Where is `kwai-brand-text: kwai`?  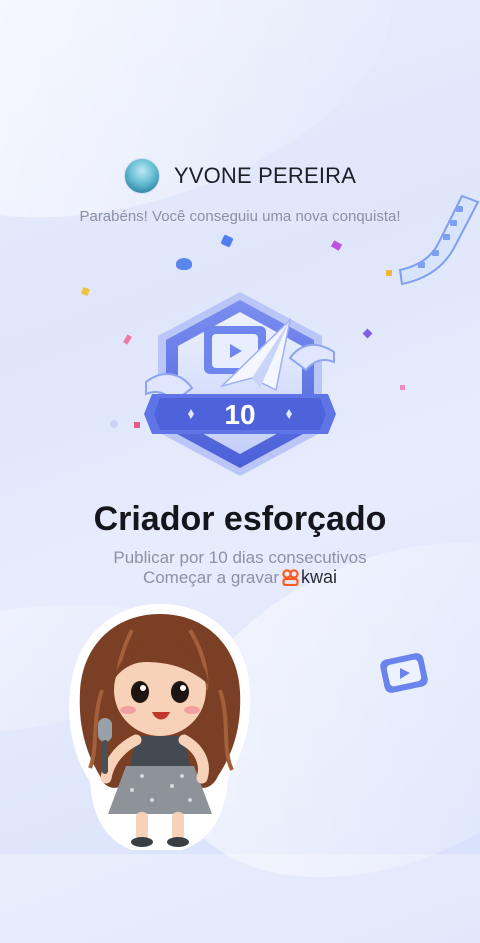
kwai-brand-text: kwai is located at coordinates (319, 577).